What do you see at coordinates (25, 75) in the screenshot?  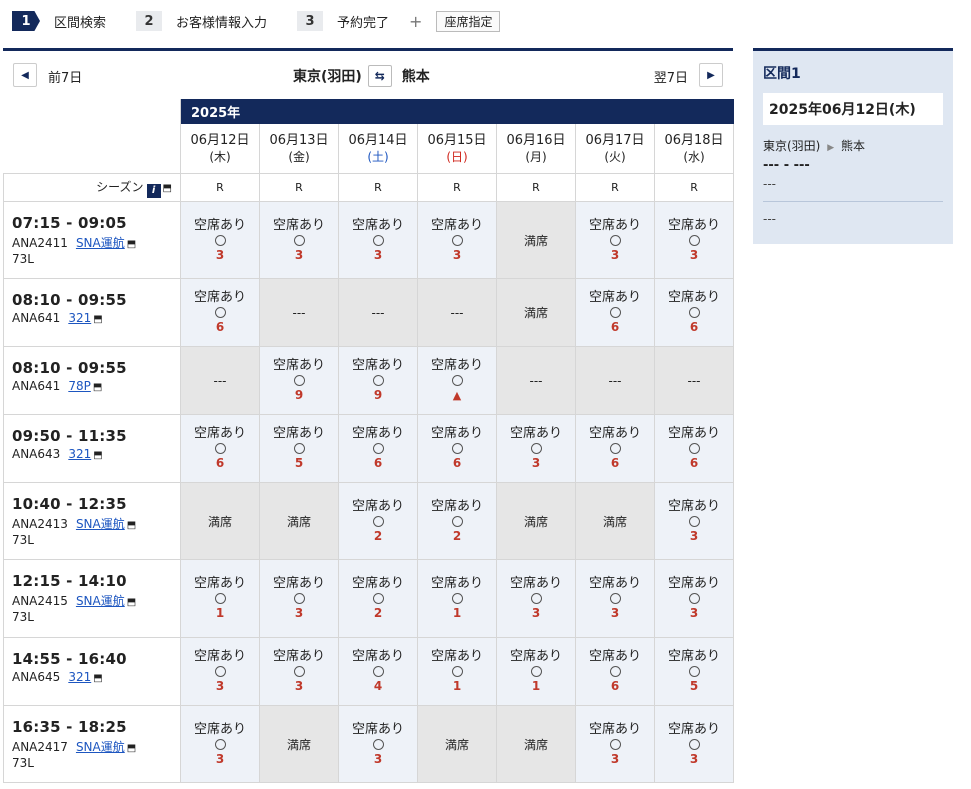 I see `prev-week-button: ◀` at bounding box center [25, 75].